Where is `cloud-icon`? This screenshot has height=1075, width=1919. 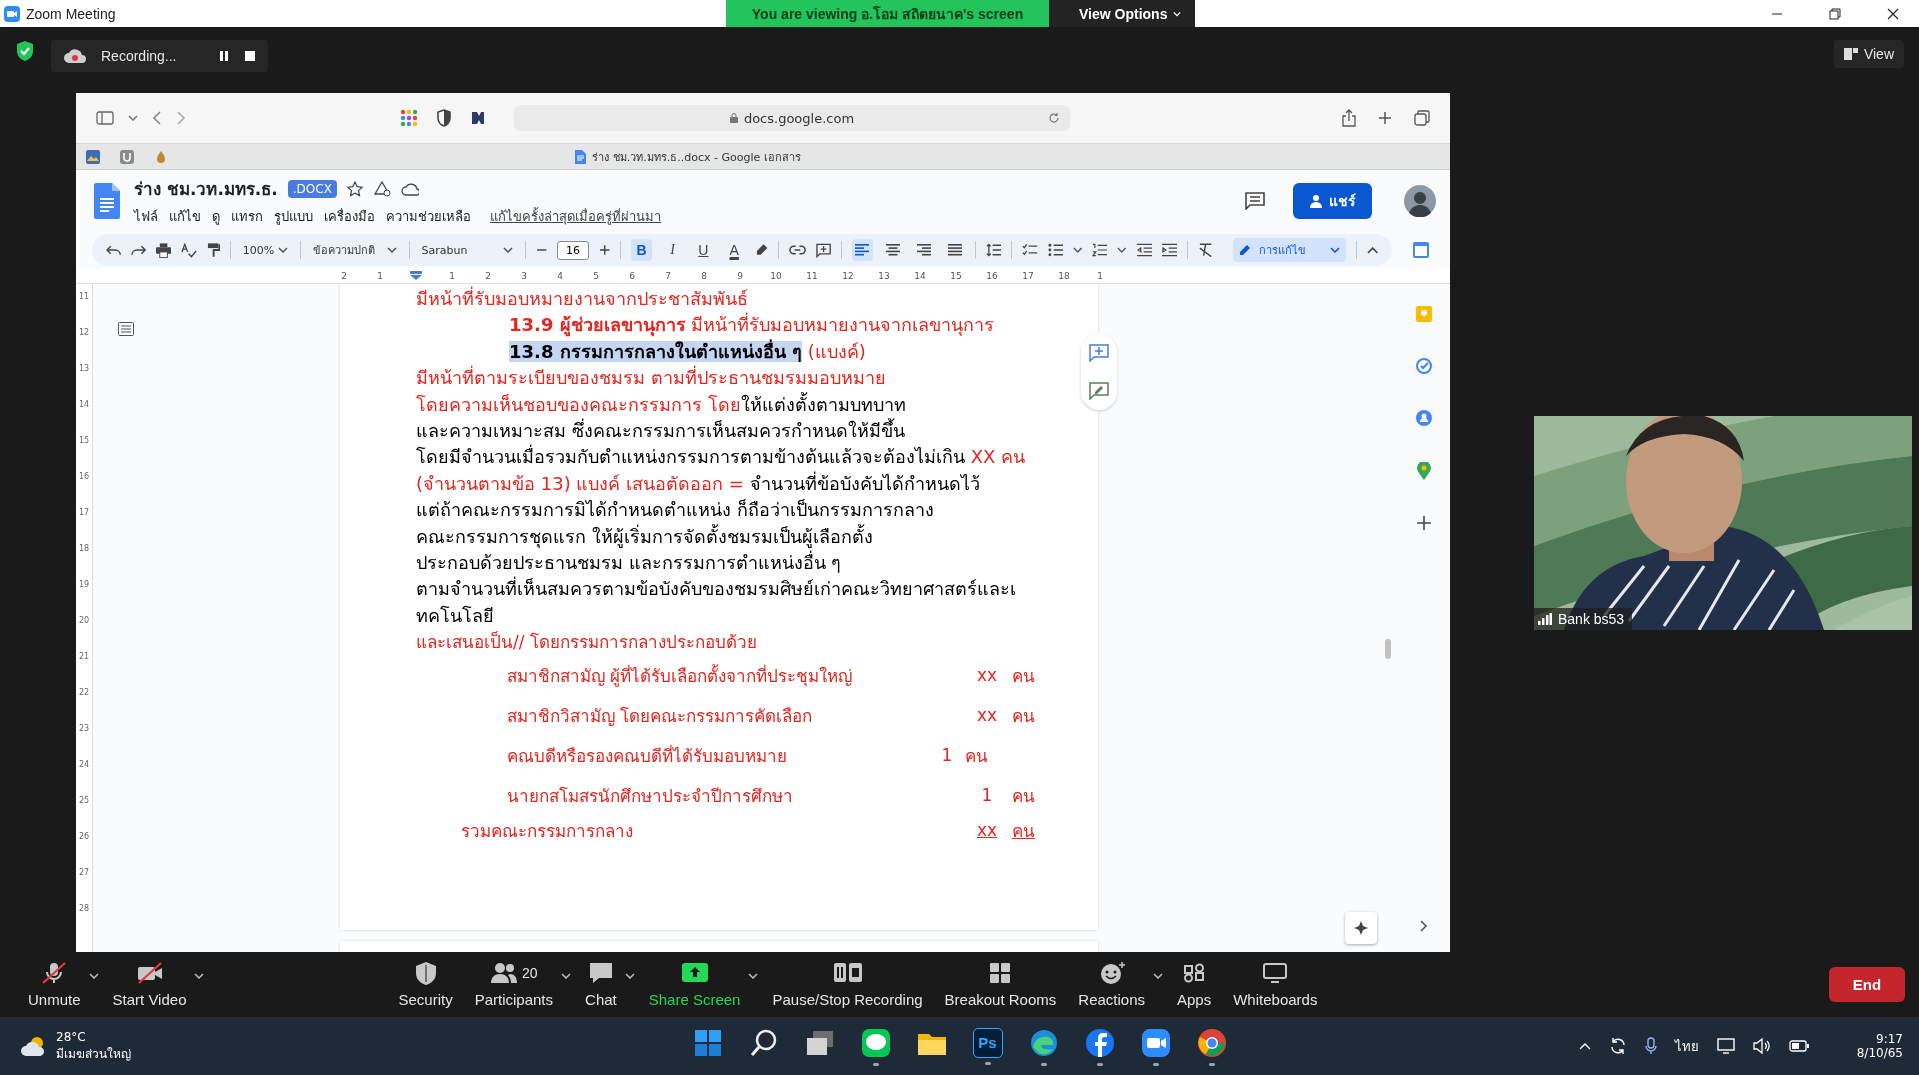
cloud-icon is located at coordinates (409, 188).